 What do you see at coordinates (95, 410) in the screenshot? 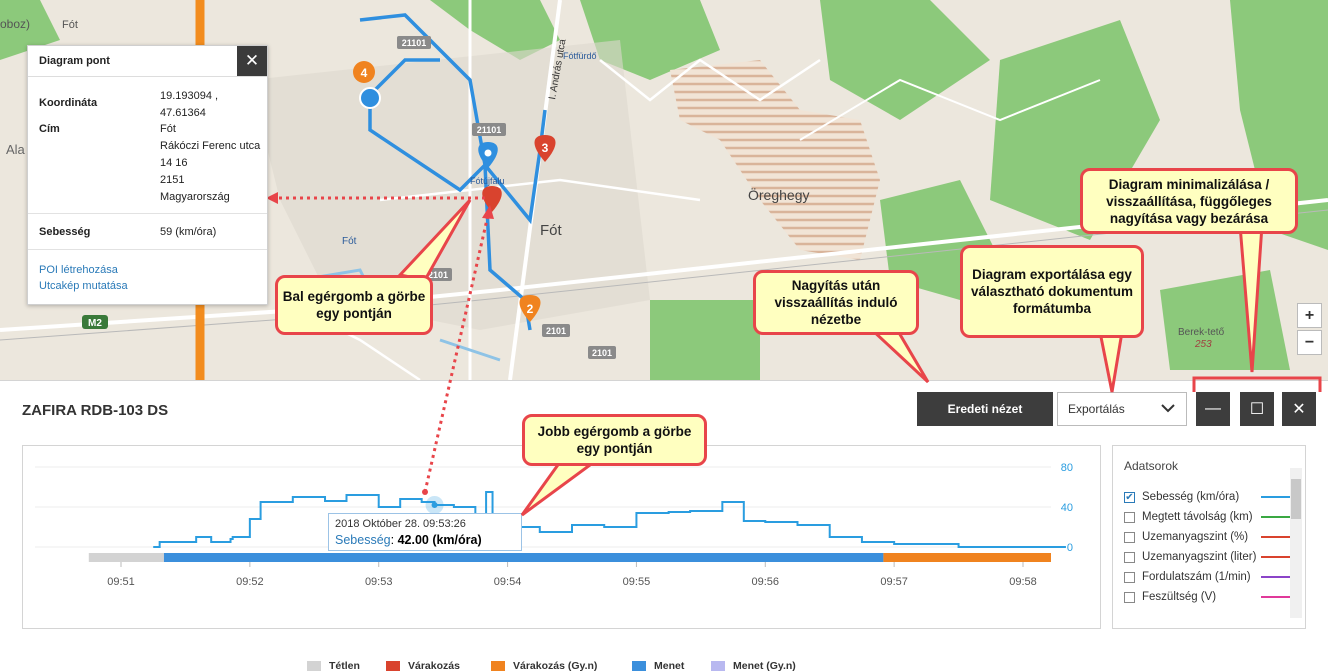
I see `vehicle-title: ZAFIRA RDB-103 DS` at bounding box center [95, 410].